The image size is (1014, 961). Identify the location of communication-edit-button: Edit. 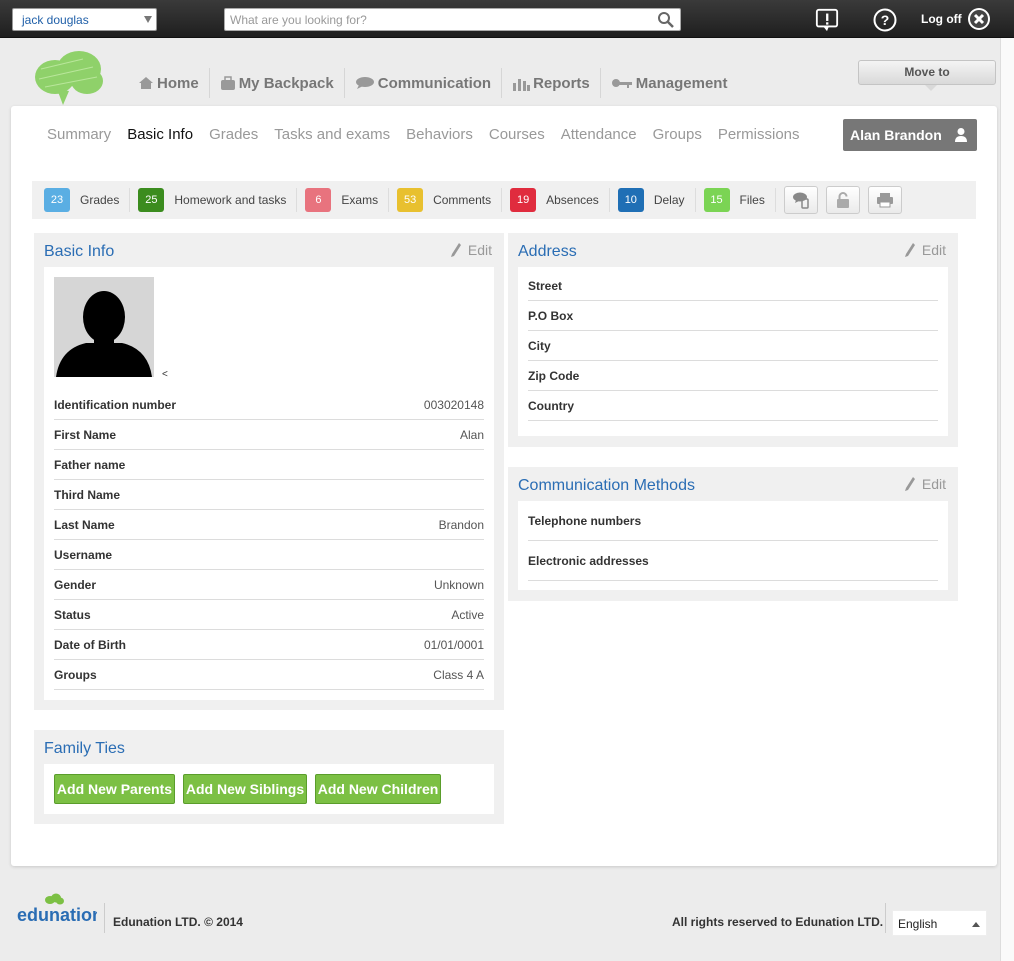
(925, 484).